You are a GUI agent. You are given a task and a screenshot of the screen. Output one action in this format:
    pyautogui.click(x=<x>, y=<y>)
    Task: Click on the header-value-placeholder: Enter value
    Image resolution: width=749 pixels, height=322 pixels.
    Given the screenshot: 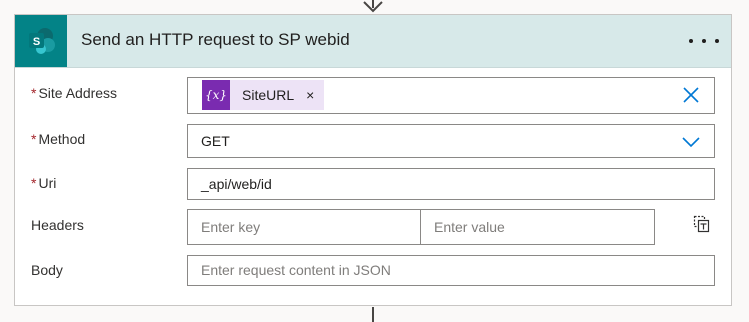 What is the action you would take?
    pyautogui.click(x=469, y=227)
    